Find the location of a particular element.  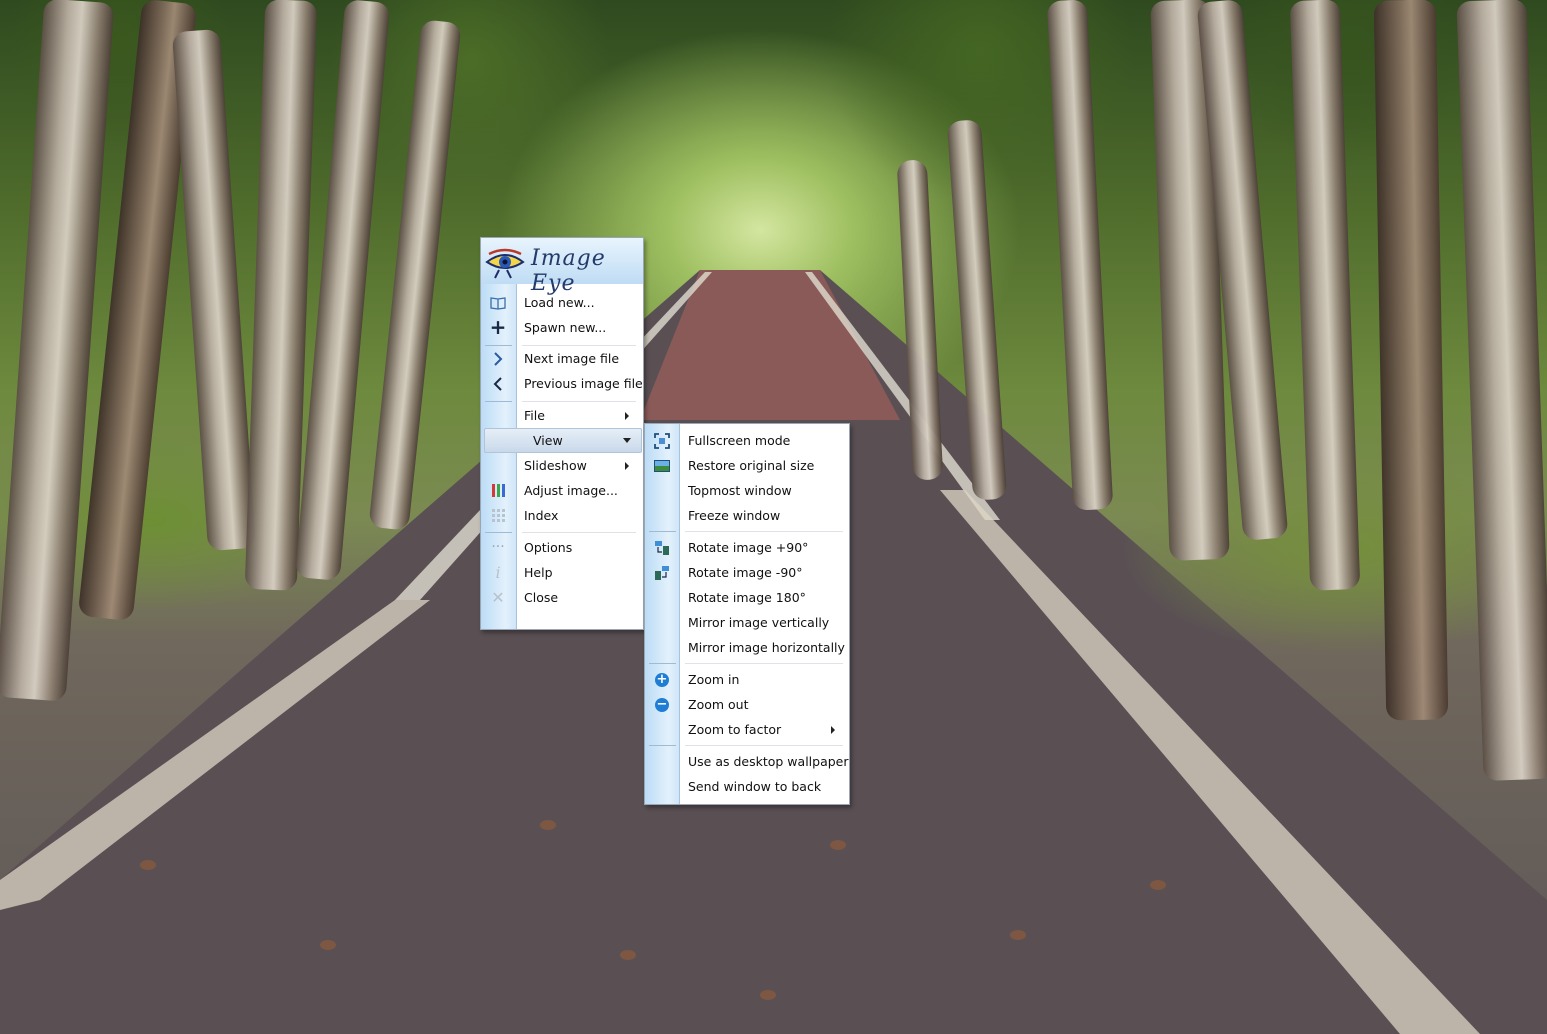

submenu-item-send-to-back: Send window to back is located at coordinates (747, 786).